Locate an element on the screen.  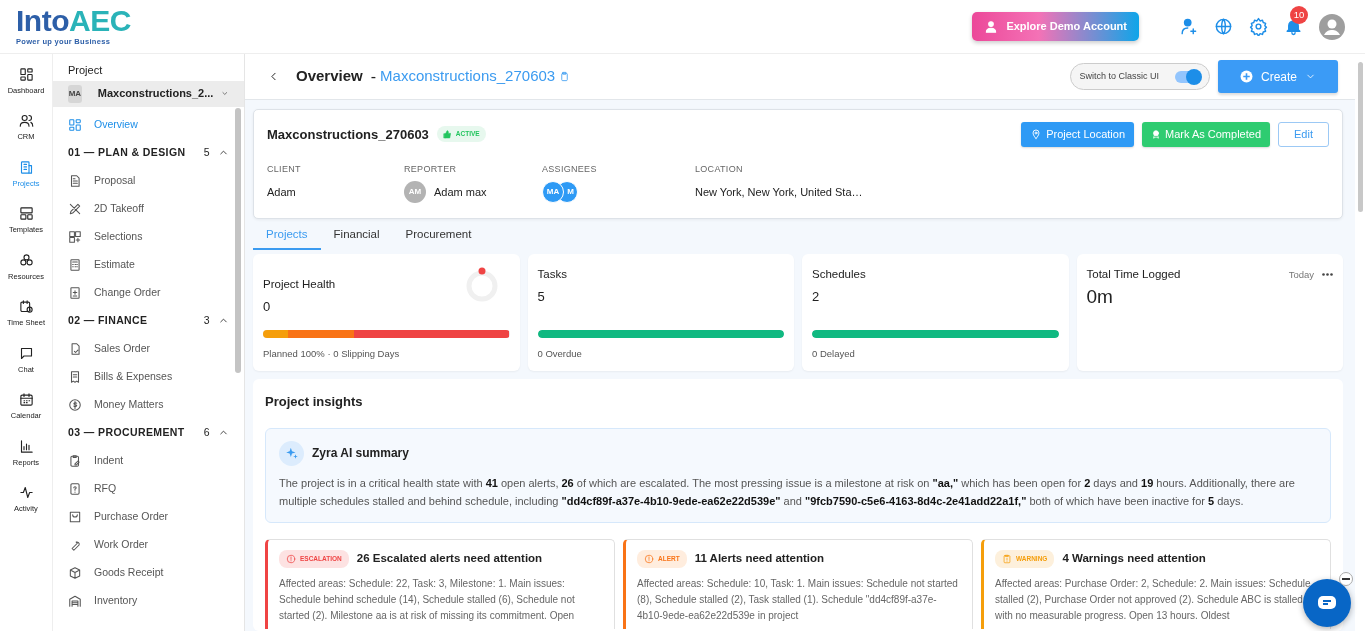
section-heading: 02 — FINANCE is located at coordinates (108, 320).